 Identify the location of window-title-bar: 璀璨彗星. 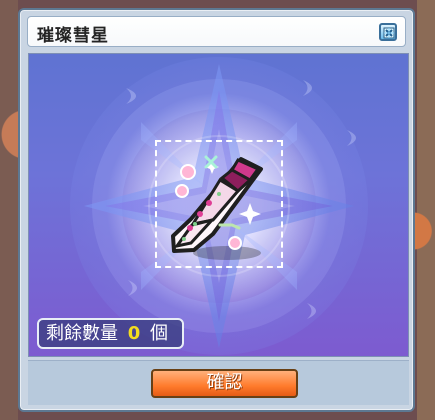
(216, 31).